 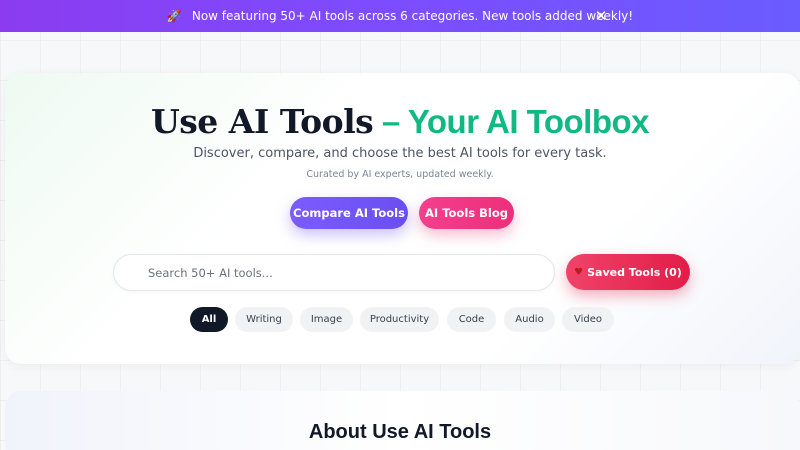 I want to click on category-chip-code: Code, so click(x=471, y=319).